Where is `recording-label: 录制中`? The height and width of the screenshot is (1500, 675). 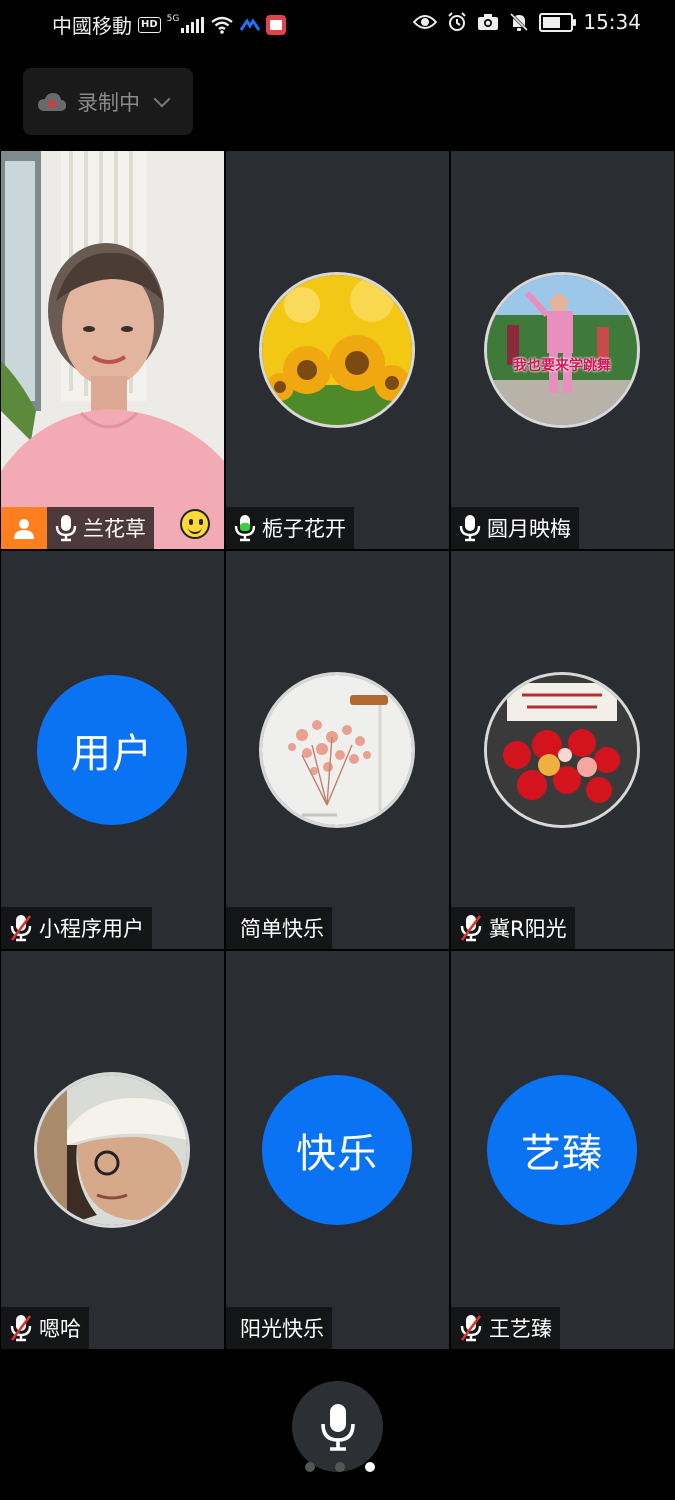
recording-label: 录制中 is located at coordinates (108, 102).